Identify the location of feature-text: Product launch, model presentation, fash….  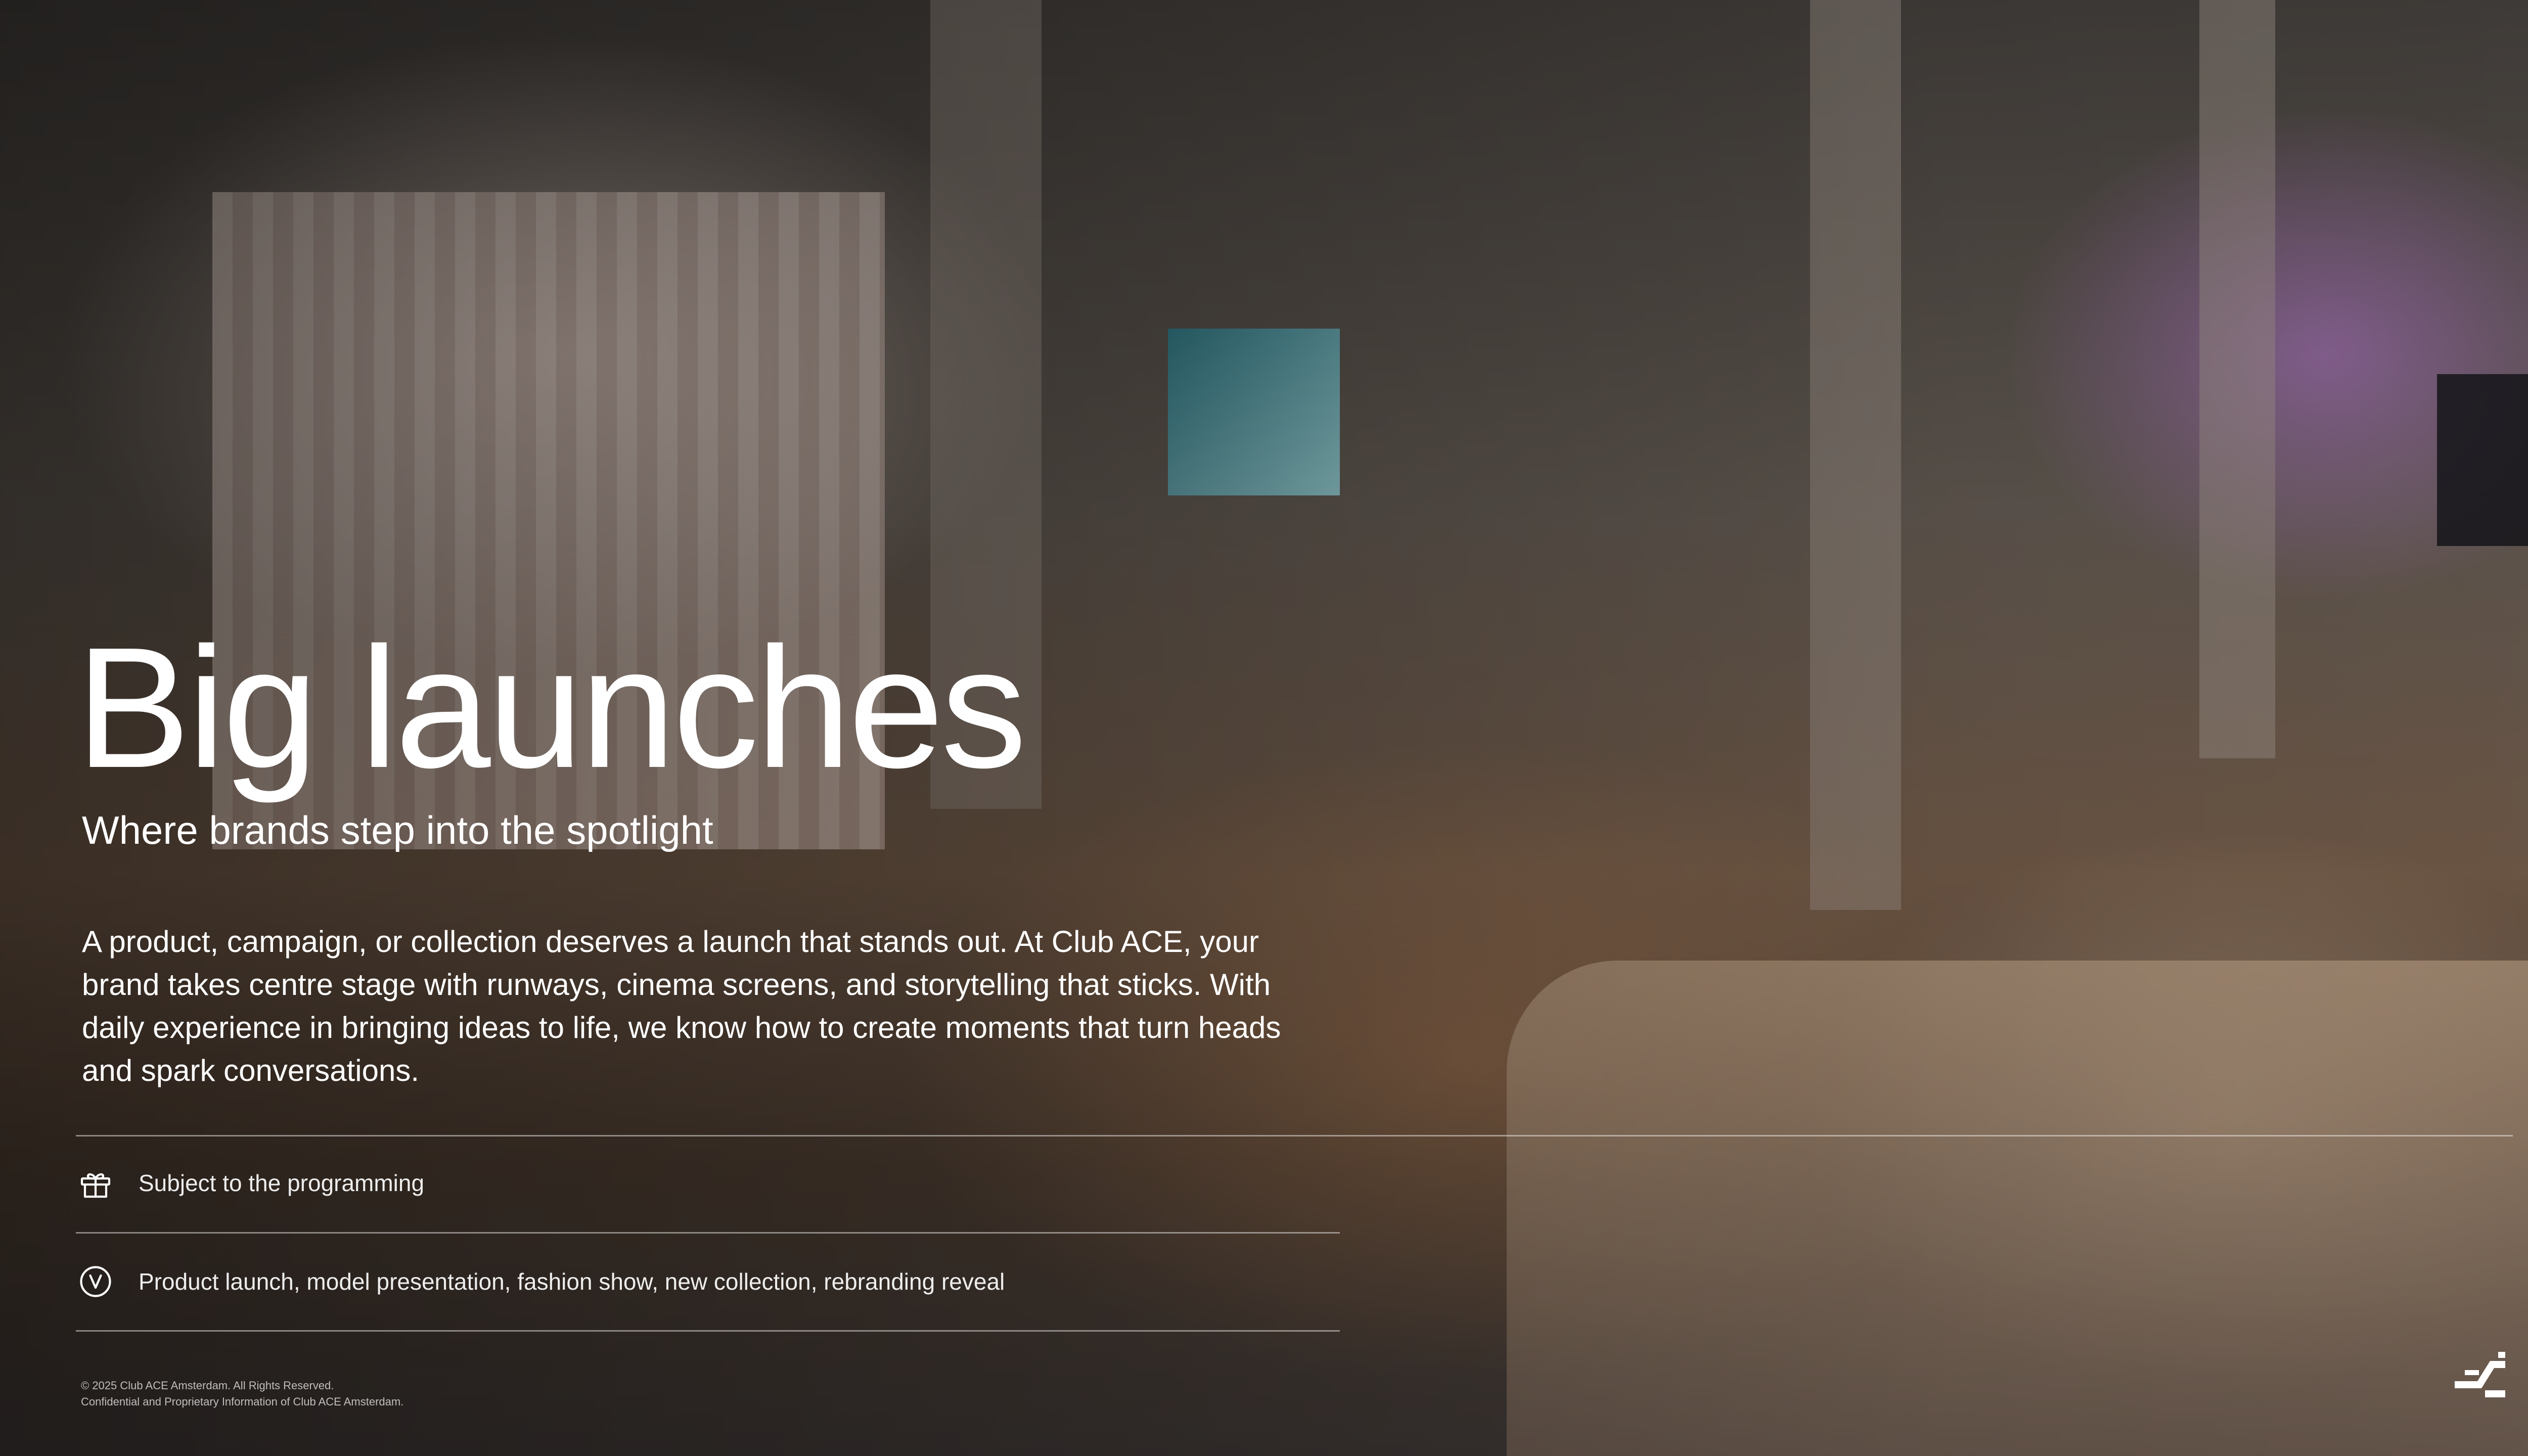
(572, 1281).